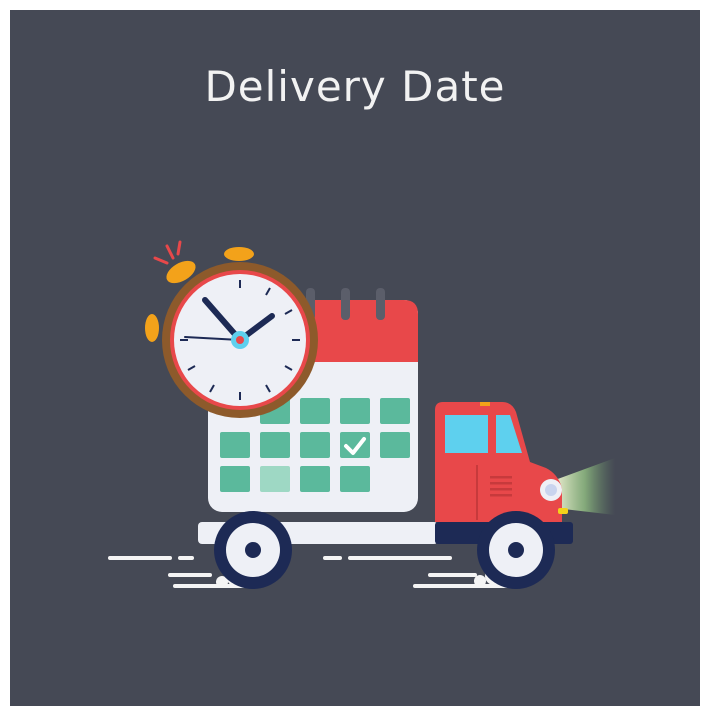  What do you see at coordinates (516, 550) in the screenshot?
I see `front-wheel-icon` at bounding box center [516, 550].